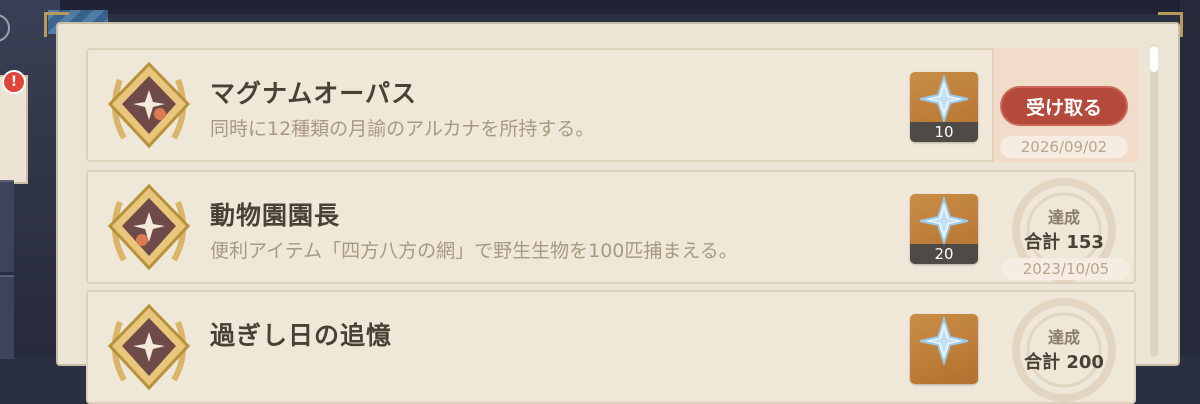  I want to click on reward-quantity: 20, so click(944, 254).